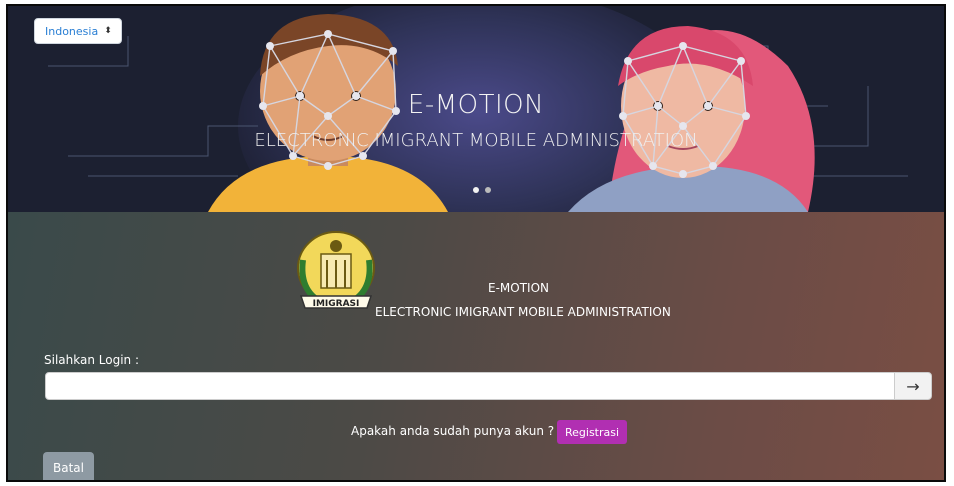 The image size is (954, 486). Describe the element at coordinates (336, 304) in the screenshot. I see `logo-lettering: IMIGRASI` at that location.